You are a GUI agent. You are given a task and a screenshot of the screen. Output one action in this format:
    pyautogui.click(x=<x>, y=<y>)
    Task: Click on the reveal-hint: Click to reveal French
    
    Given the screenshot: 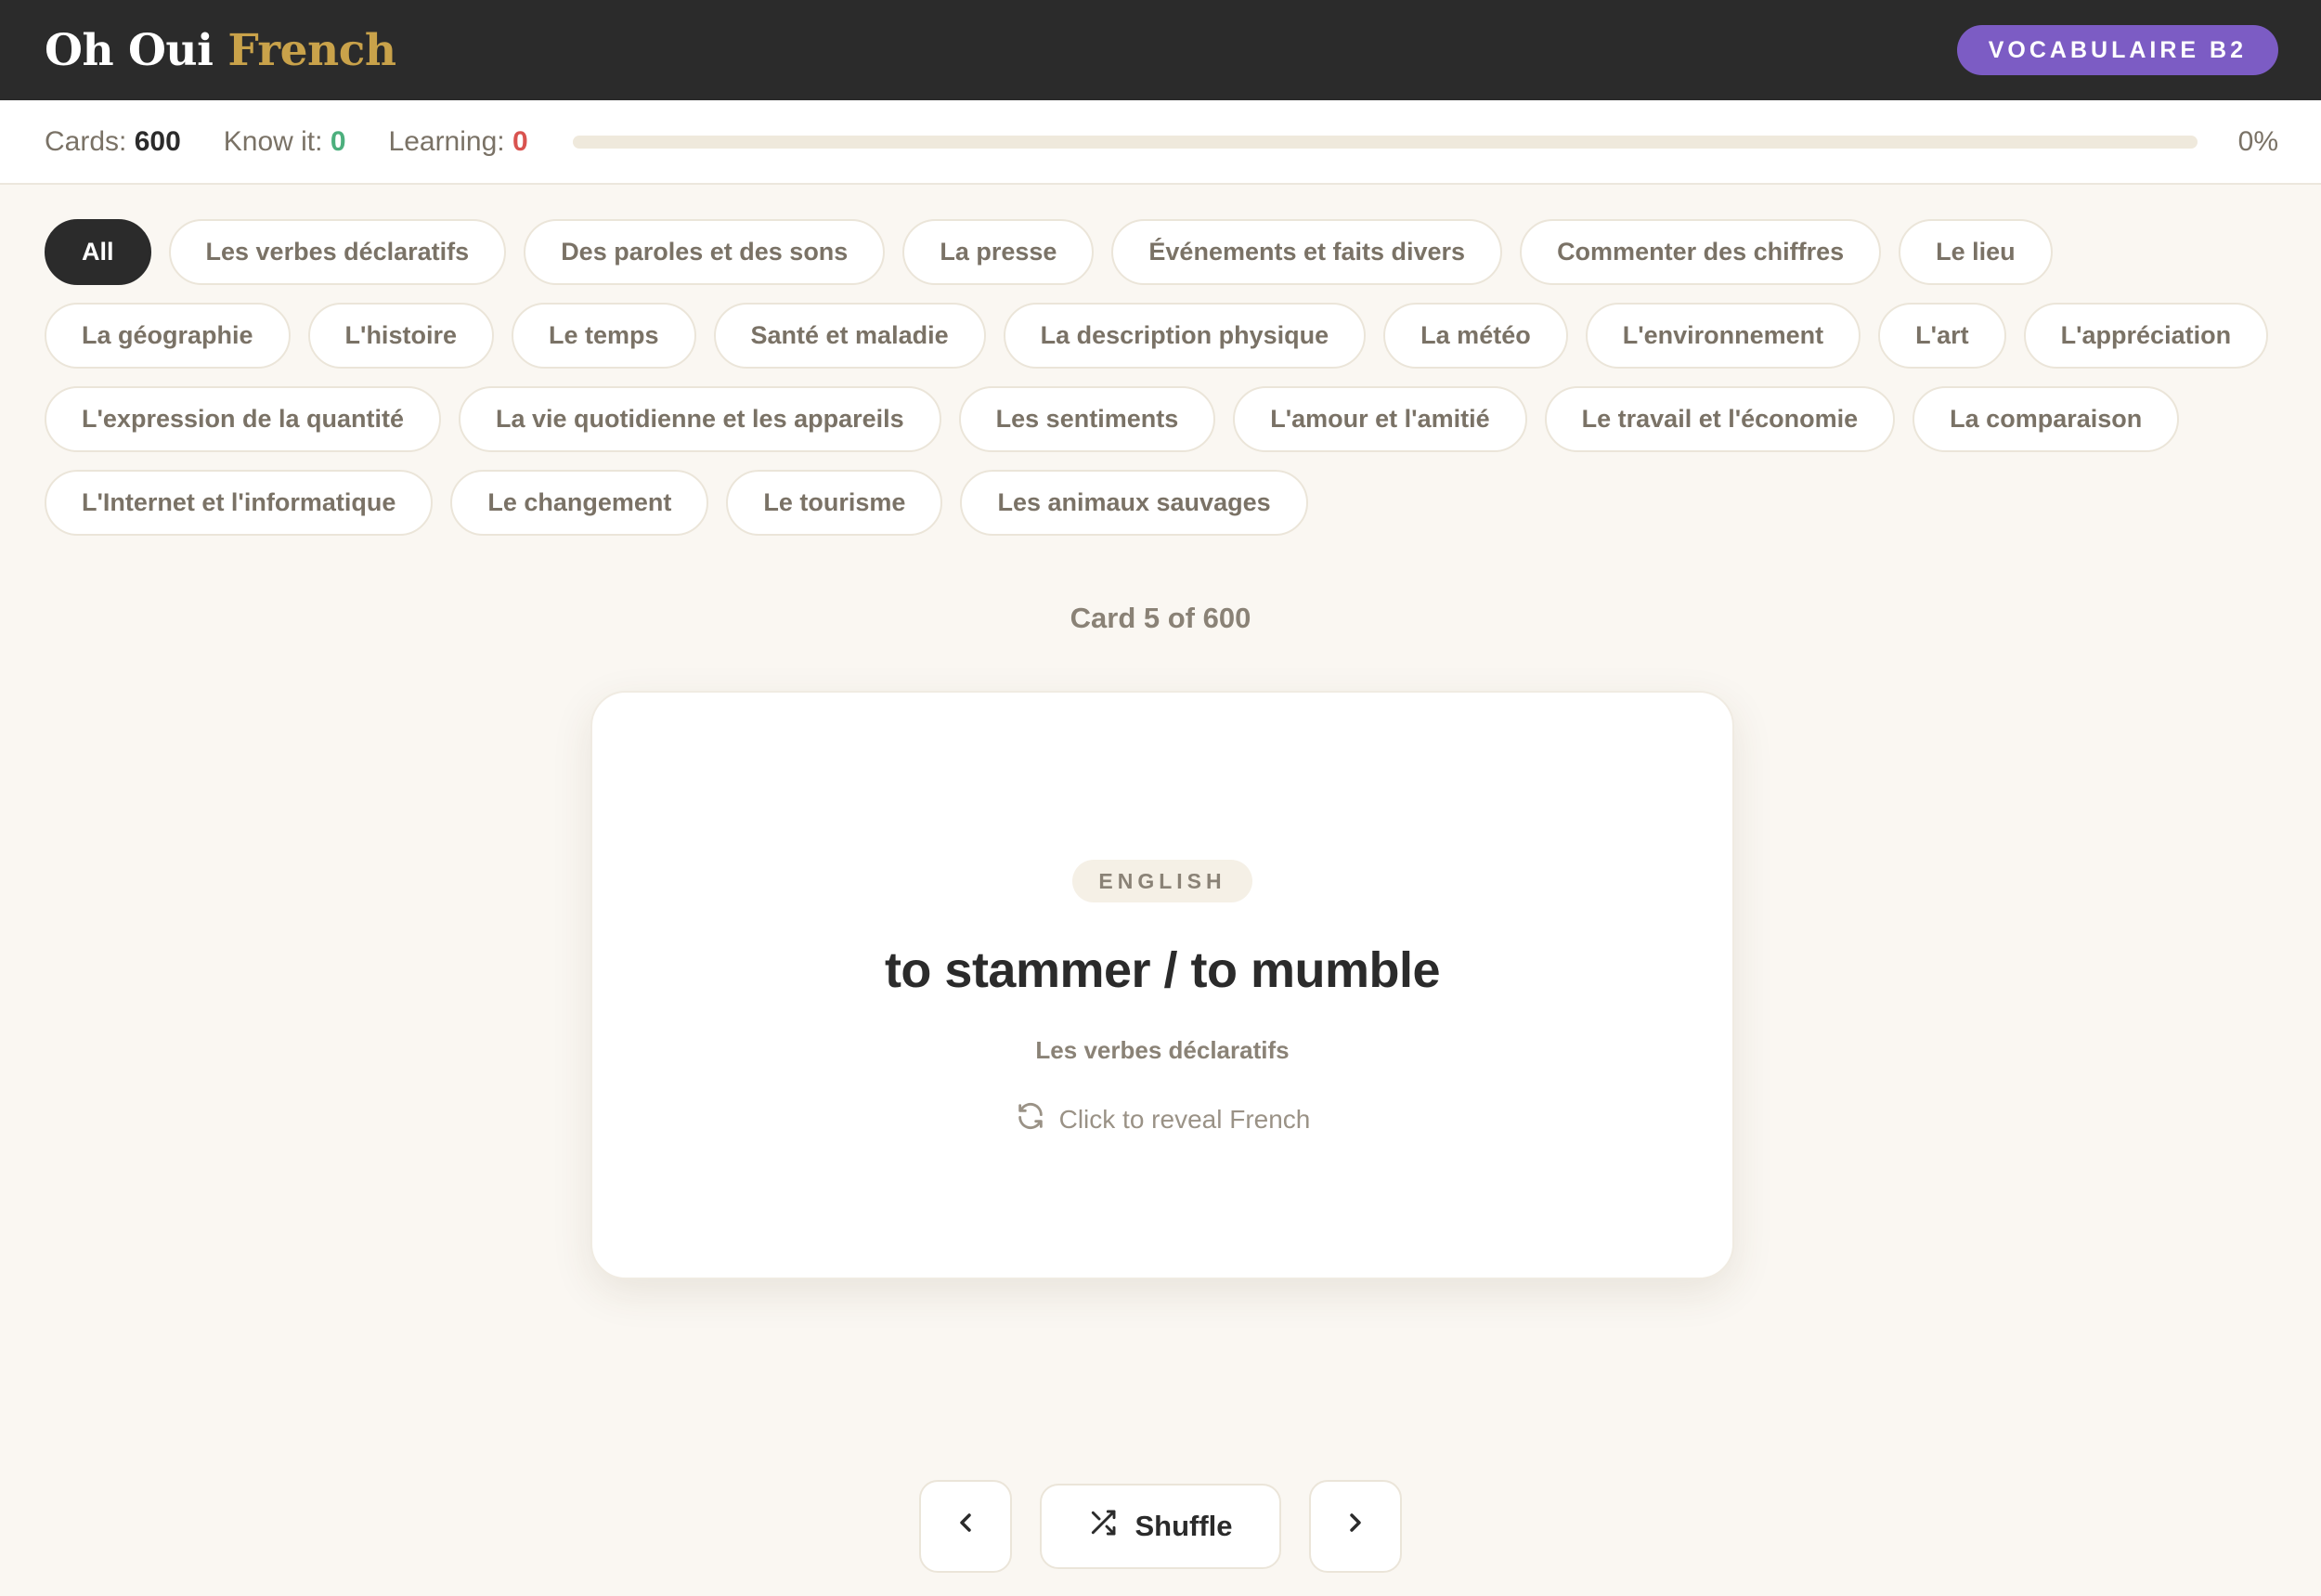 What is the action you would take?
    pyautogui.click(x=1163, y=1119)
    